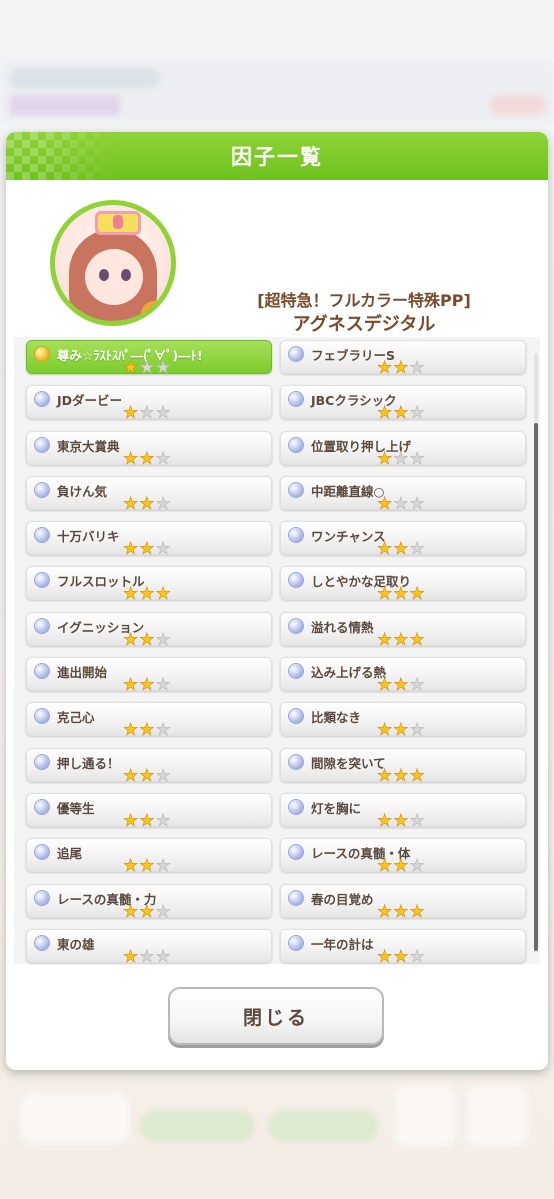  What do you see at coordinates (149, 494) in the screenshot?
I see `factor-item: 負けん気 ★ ★ ★` at bounding box center [149, 494].